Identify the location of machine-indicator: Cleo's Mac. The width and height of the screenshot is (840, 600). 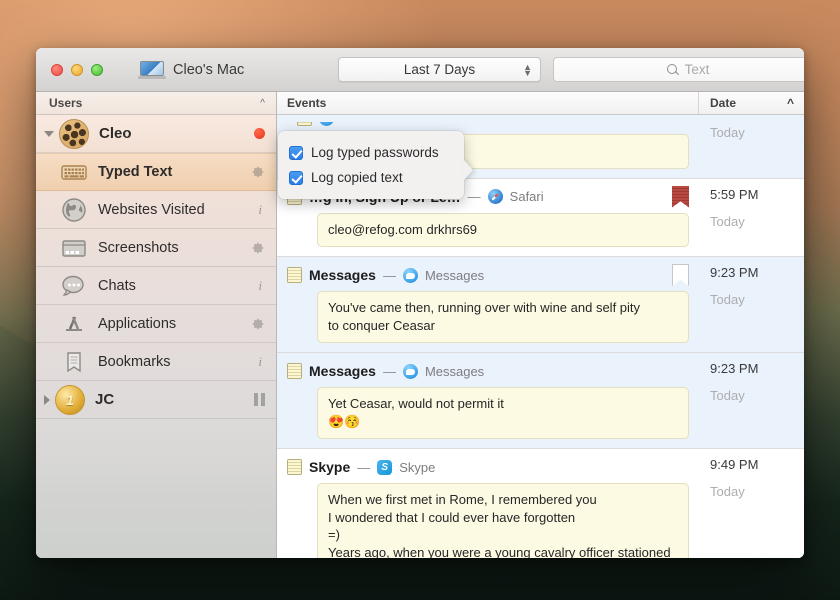
(191, 69).